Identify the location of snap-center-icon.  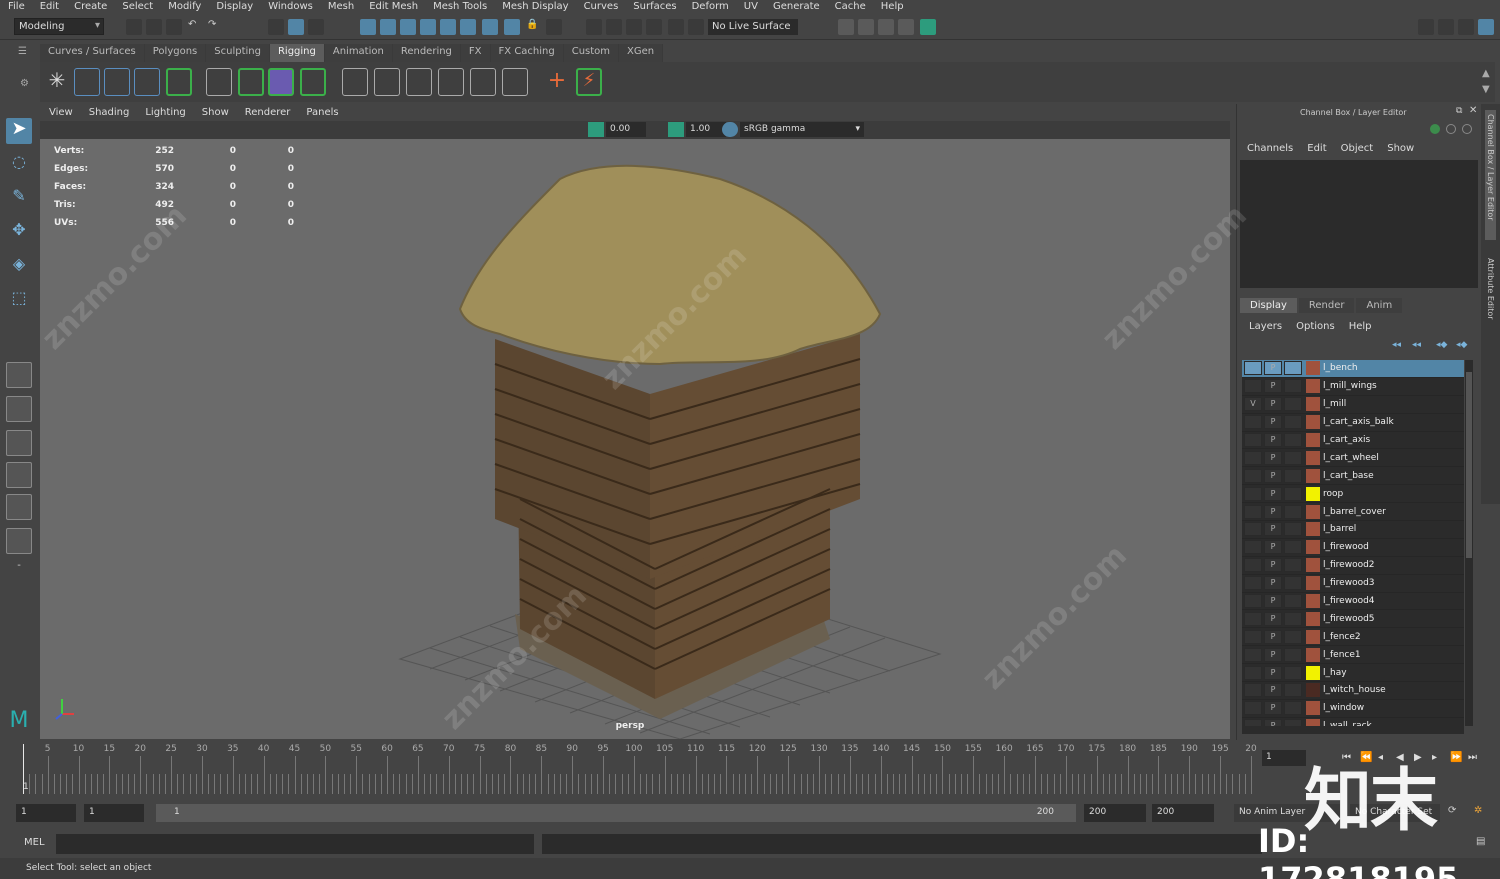
(490, 27).